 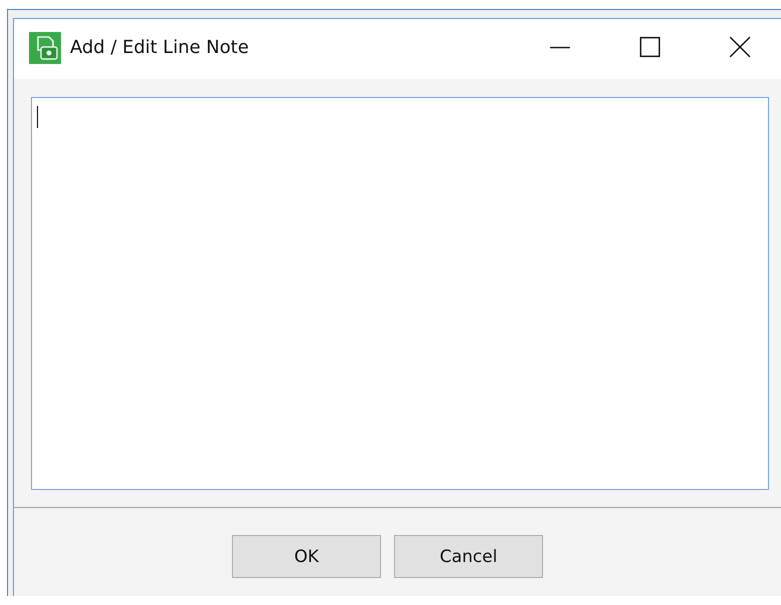 I want to click on ok-button: OK, so click(x=306, y=556).